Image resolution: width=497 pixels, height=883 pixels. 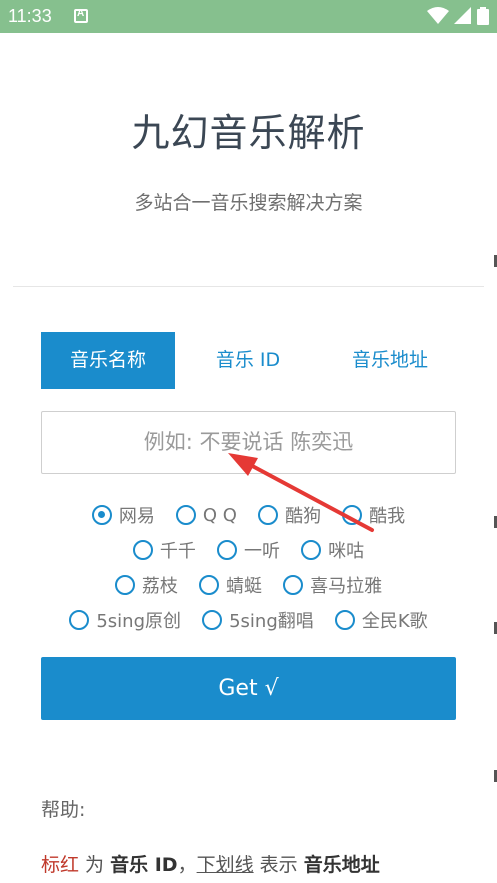 I want to click on header-divider, so click(x=248, y=286).